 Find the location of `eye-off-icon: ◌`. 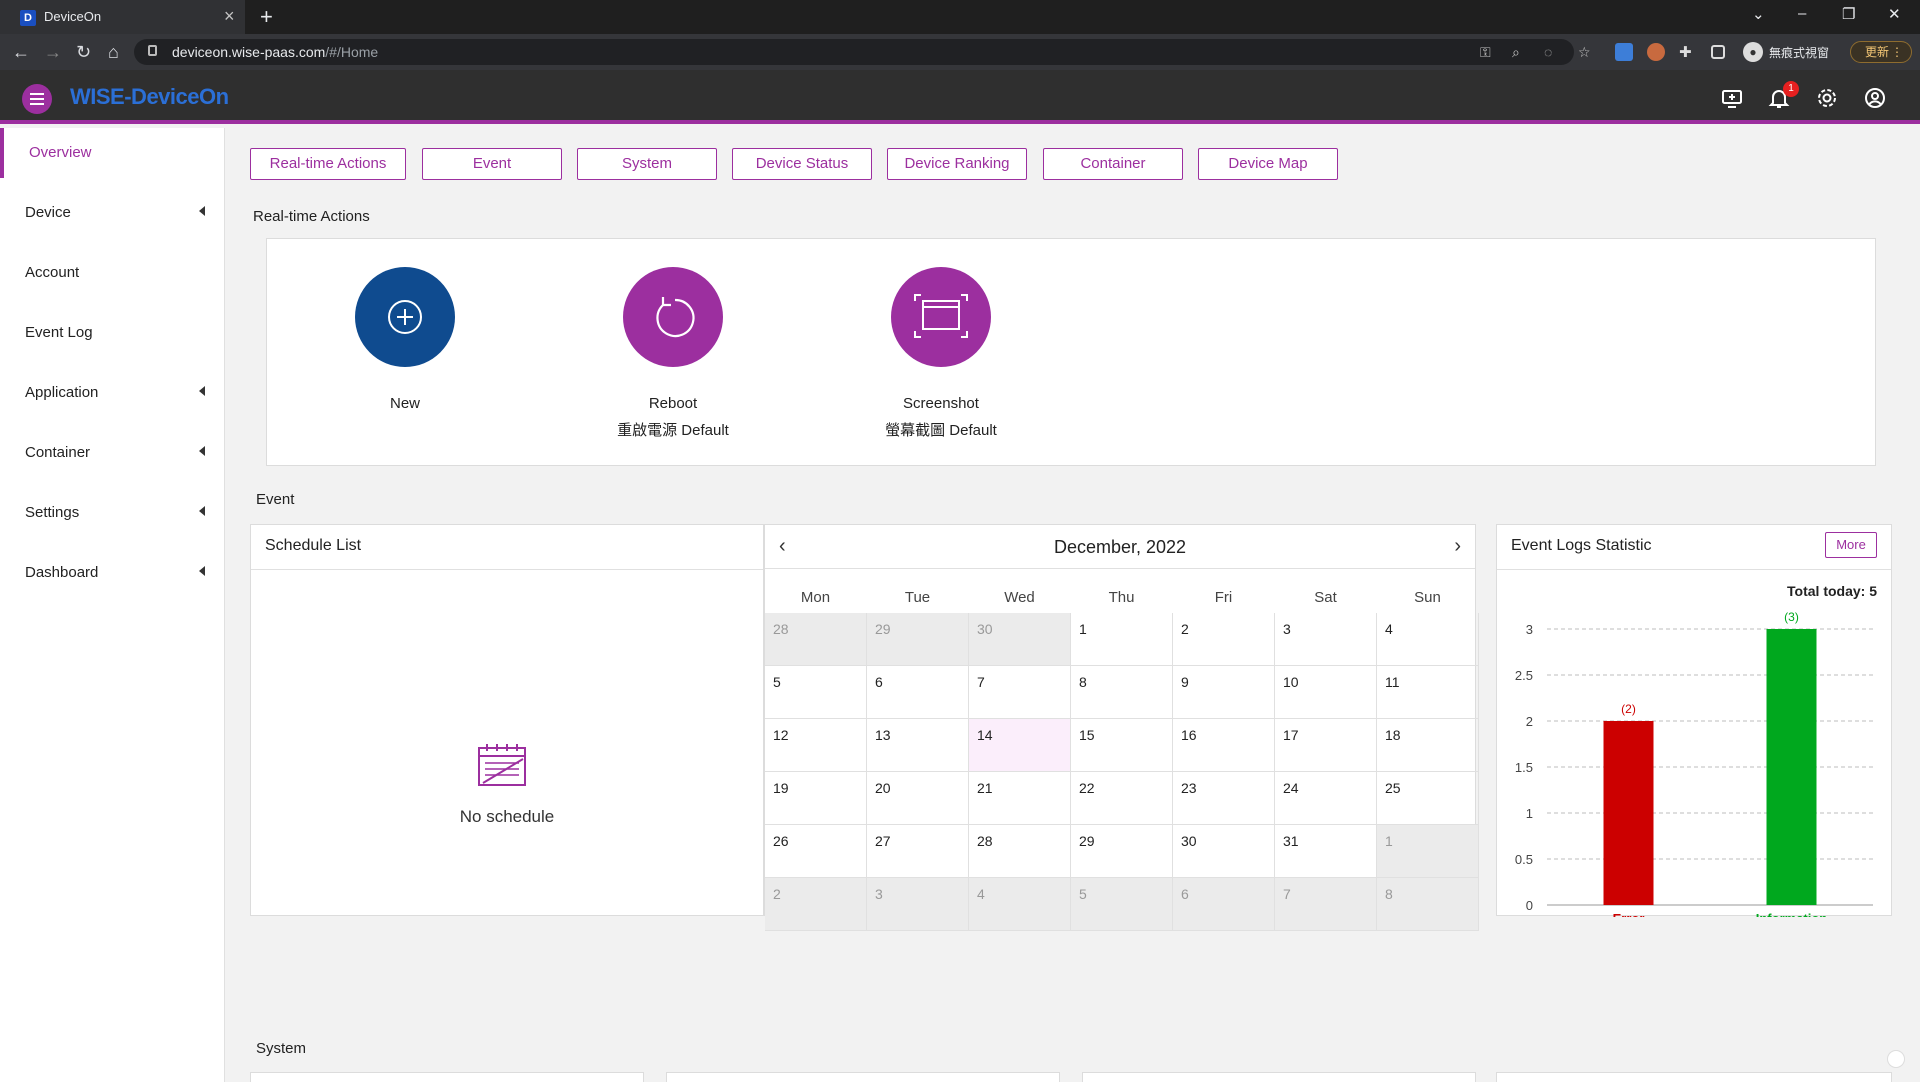

eye-off-icon: ◌ is located at coordinates (1548, 52).